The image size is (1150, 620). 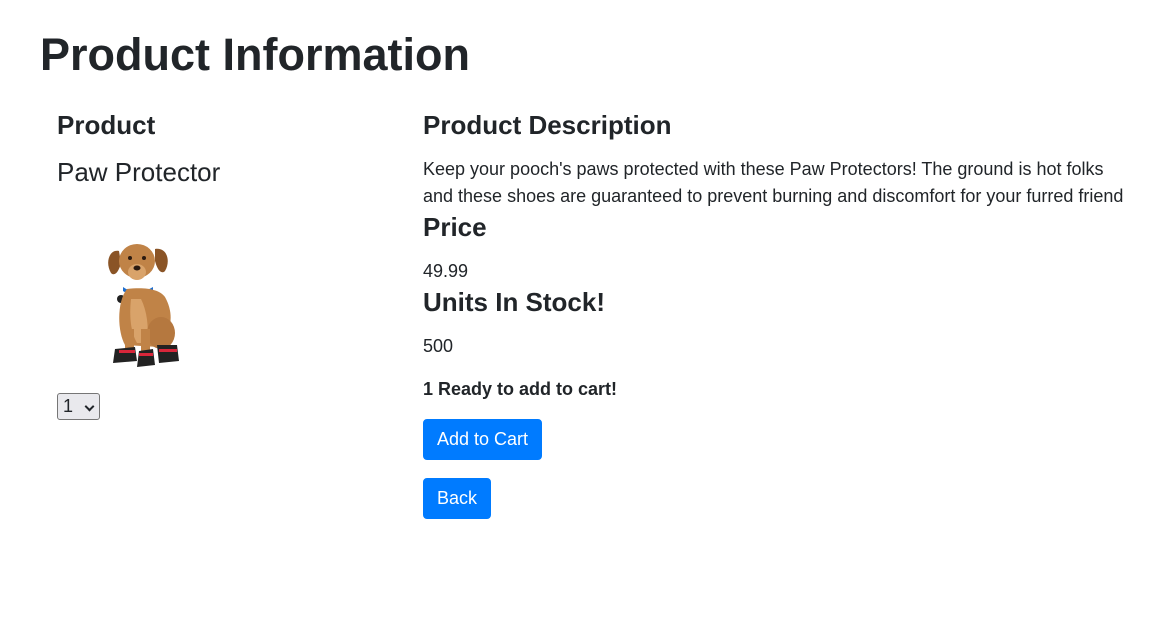 I want to click on quantity-select: 1, so click(x=78, y=406).